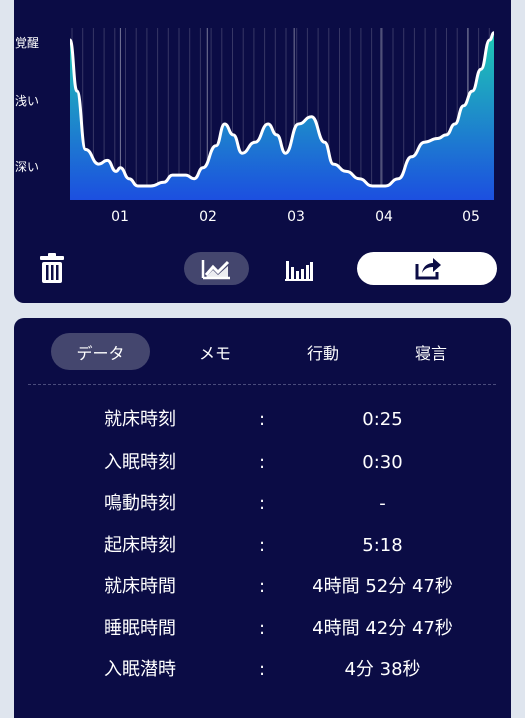 Image resolution: width=525 pixels, height=718 pixels. What do you see at coordinates (382, 586) in the screenshot?
I see `row-value-time-in-bed: 4時間 52分 47秒` at bounding box center [382, 586].